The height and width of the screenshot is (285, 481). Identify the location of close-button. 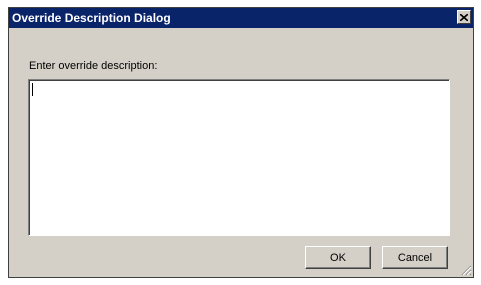
(464, 17).